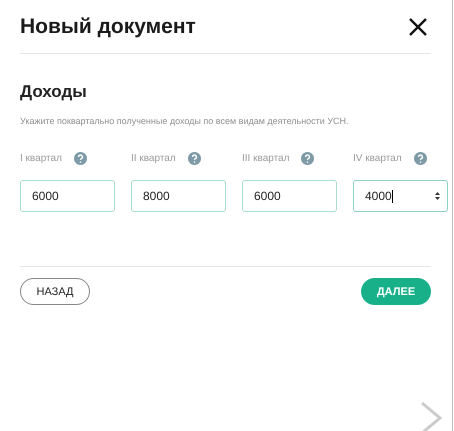 Image resolution: width=454 pixels, height=431 pixels. Describe the element at coordinates (54, 92) in the screenshot. I see `section-heading: Доходы` at that location.